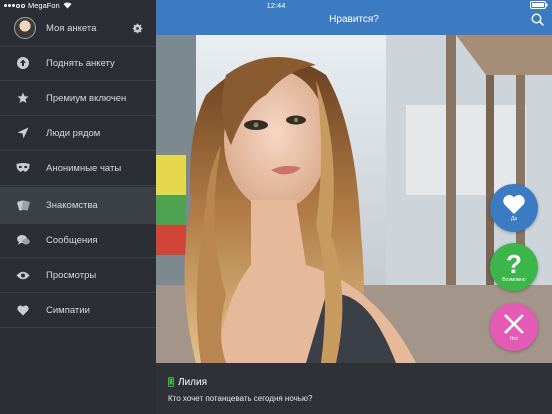 The image size is (552, 414). What do you see at coordinates (171, 382) in the screenshot?
I see `mobile-online-icon` at bounding box center [171, 382].